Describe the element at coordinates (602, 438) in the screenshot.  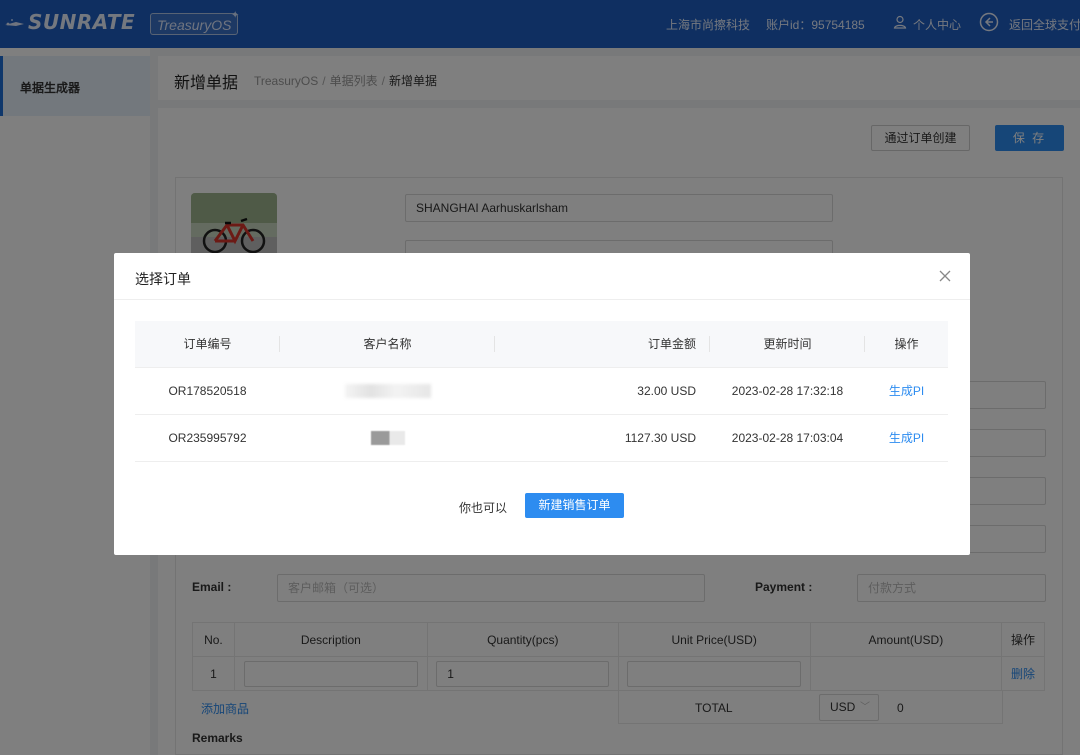
I see `order-amount: 1127.30 USD` at that location.